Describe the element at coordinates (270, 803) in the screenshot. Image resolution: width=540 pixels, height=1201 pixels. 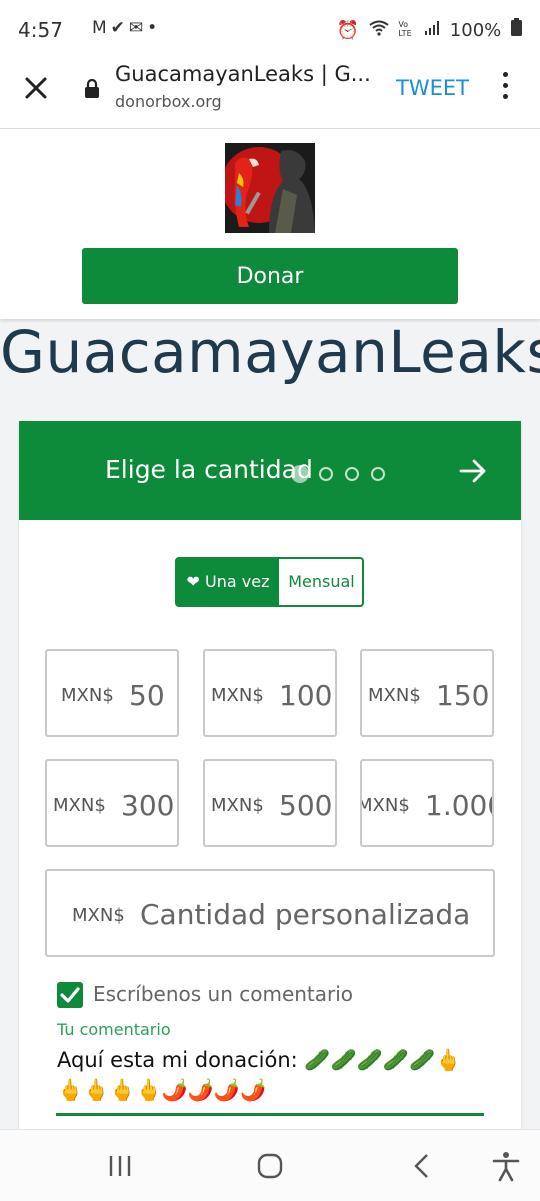
I see `amount-option: MXN$ 500` at that location.